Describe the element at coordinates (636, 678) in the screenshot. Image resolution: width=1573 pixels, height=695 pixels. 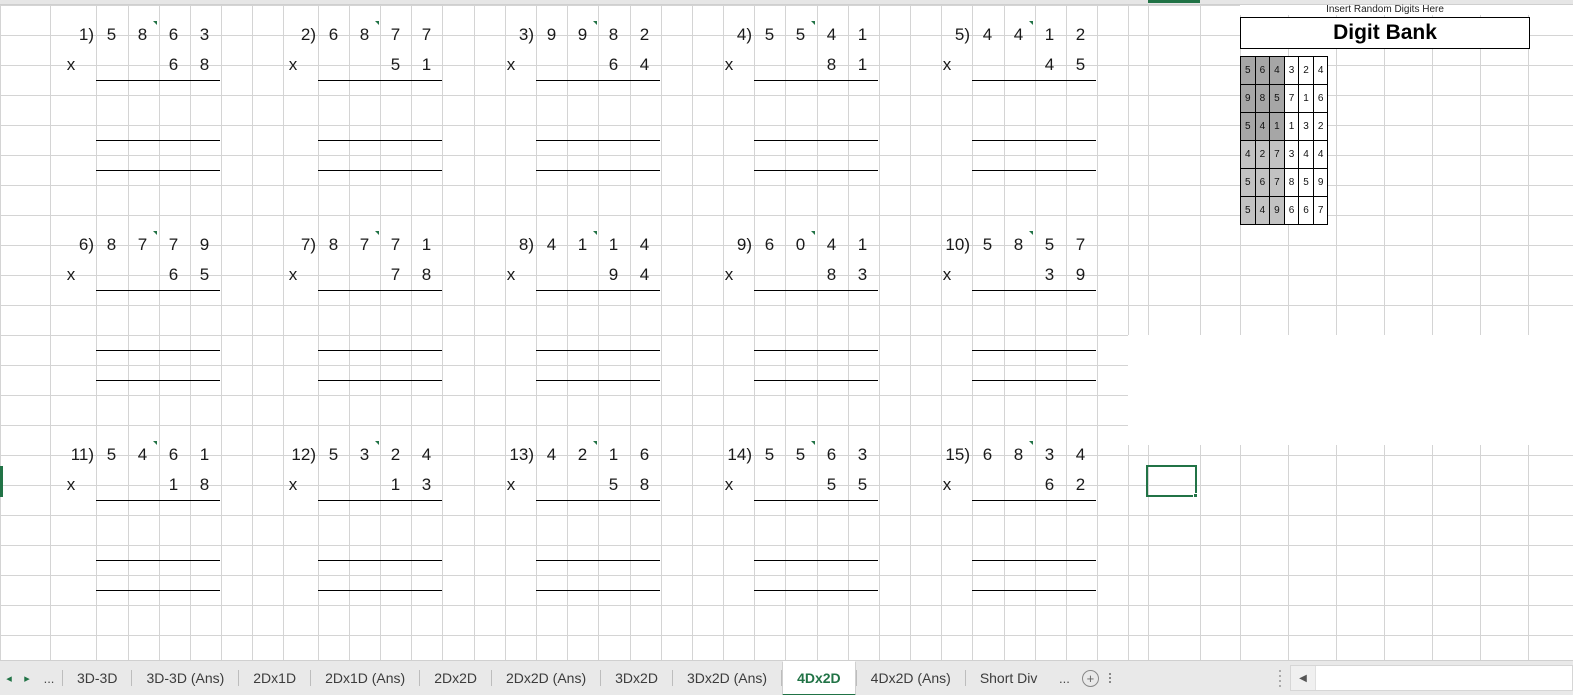
I see `sheet-tab-3dx2d: 3Dx2D` at that location.